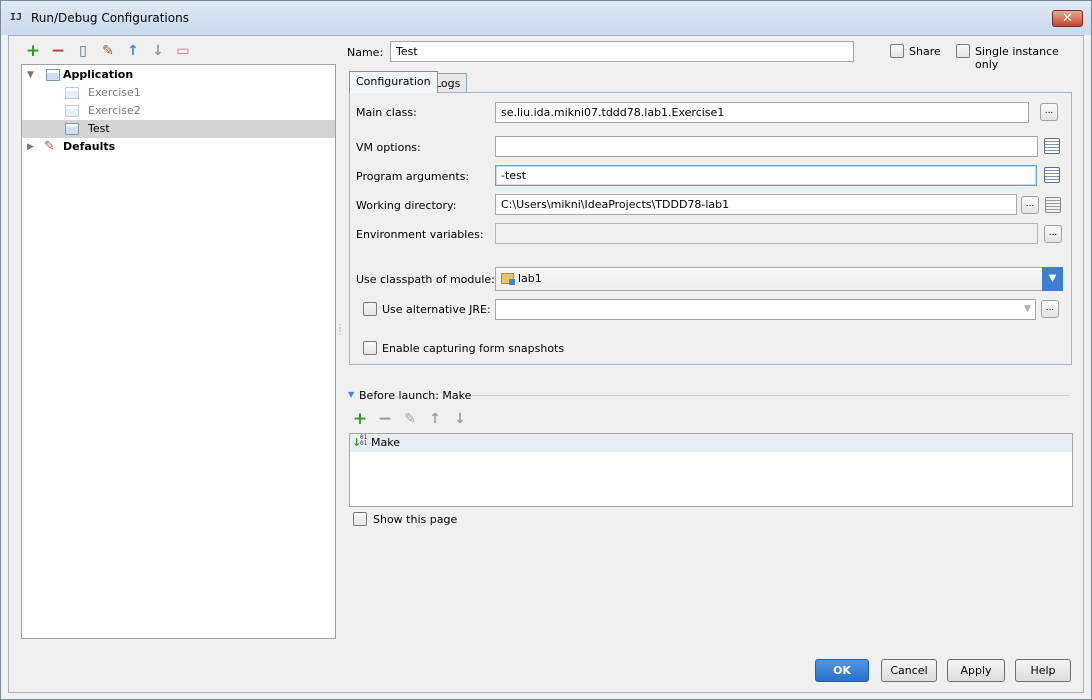 The height and width of the screenshot is (700, 1092). Describe the element at coordinates (425, 279) in the screenshot. I see `classpath-module-label: Use classpath of module:` at that location.